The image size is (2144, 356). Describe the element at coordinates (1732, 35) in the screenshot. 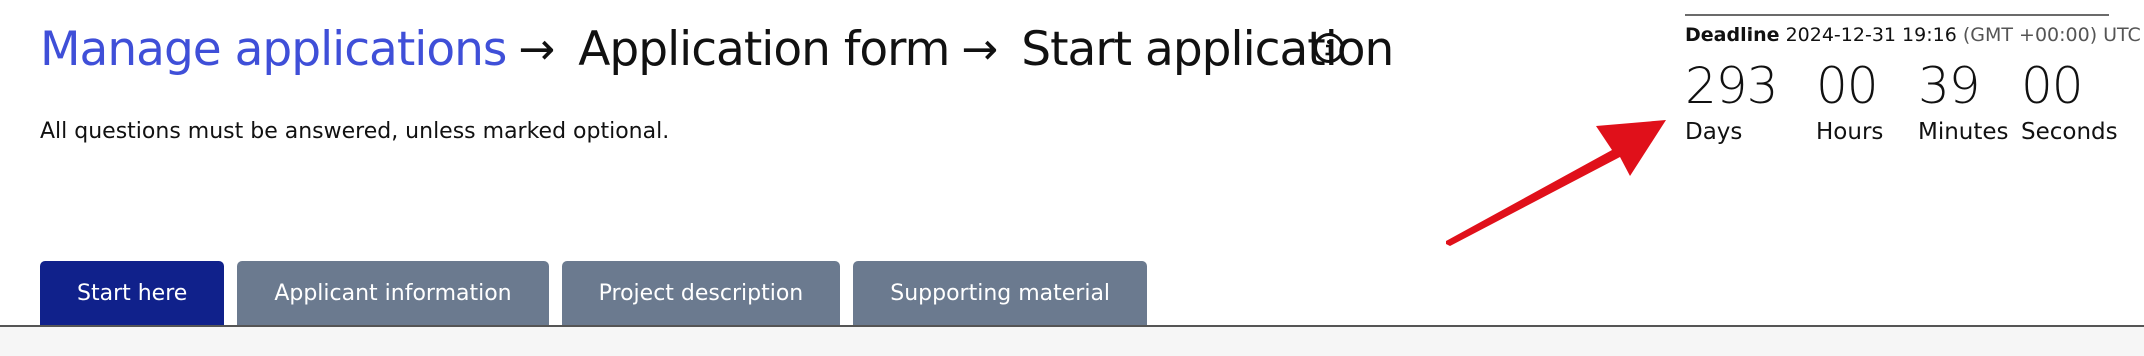

I see `deadline-label: Deadline` at that location.